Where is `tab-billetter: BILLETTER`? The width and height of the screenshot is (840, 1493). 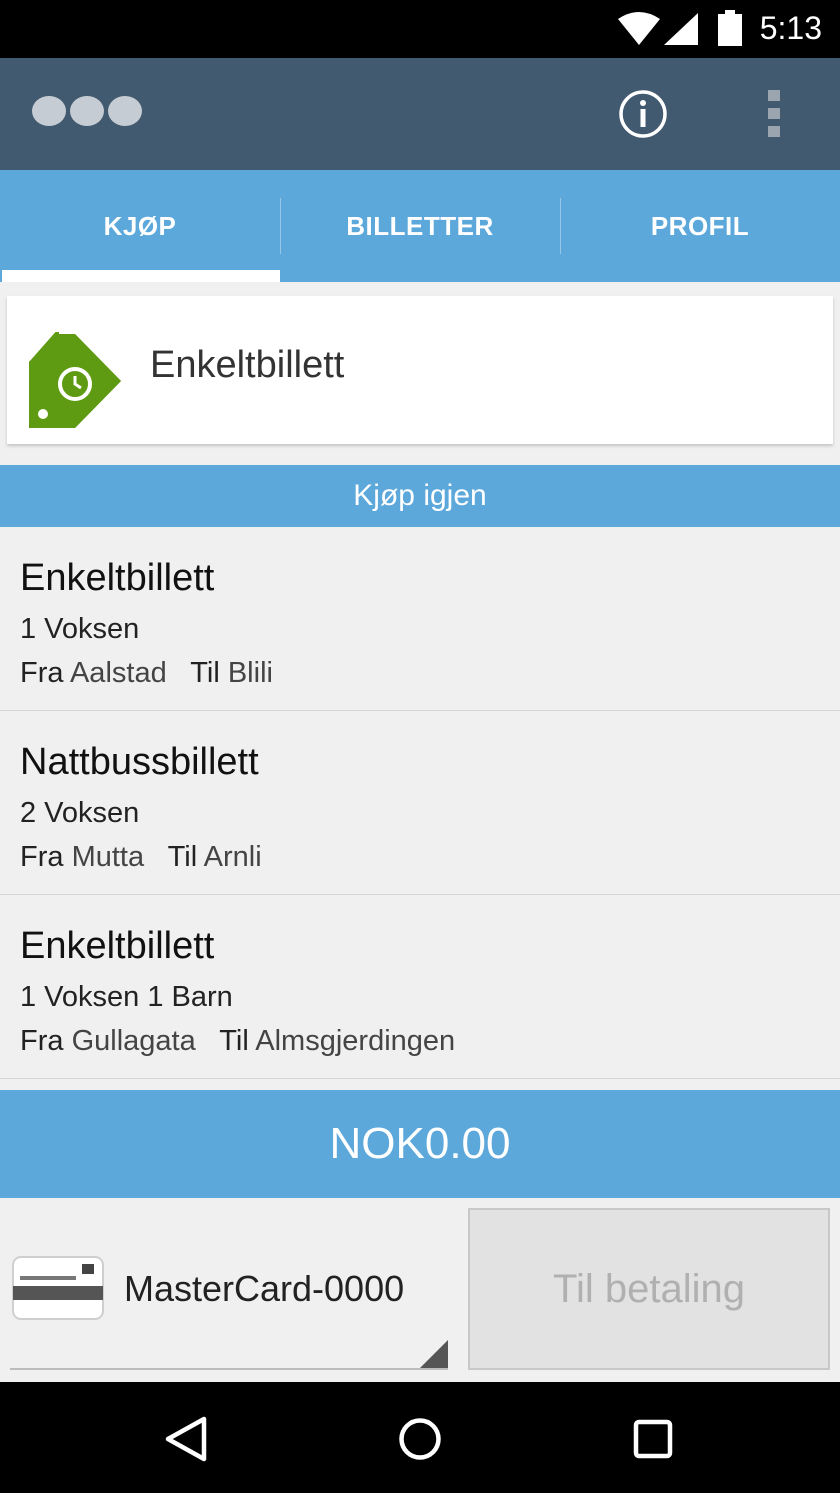
tab-billetter: BILLETTER is located at coordinates (420, 226).